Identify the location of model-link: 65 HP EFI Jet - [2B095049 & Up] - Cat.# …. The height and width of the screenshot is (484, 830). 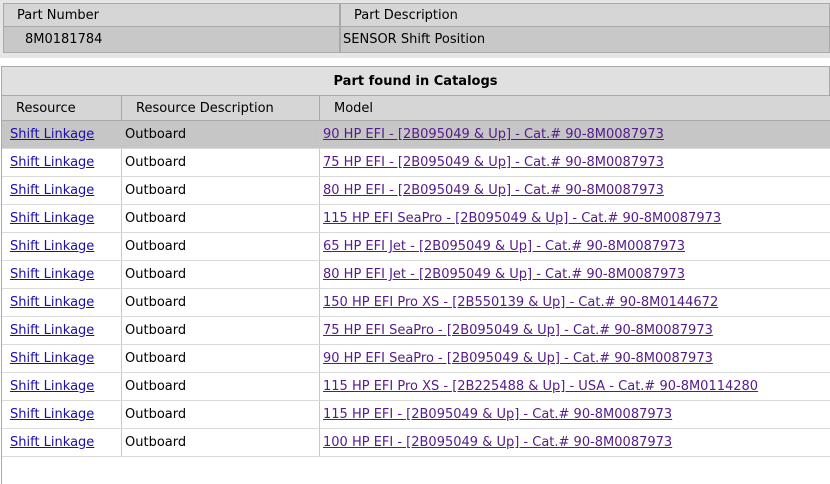
(504, 246).